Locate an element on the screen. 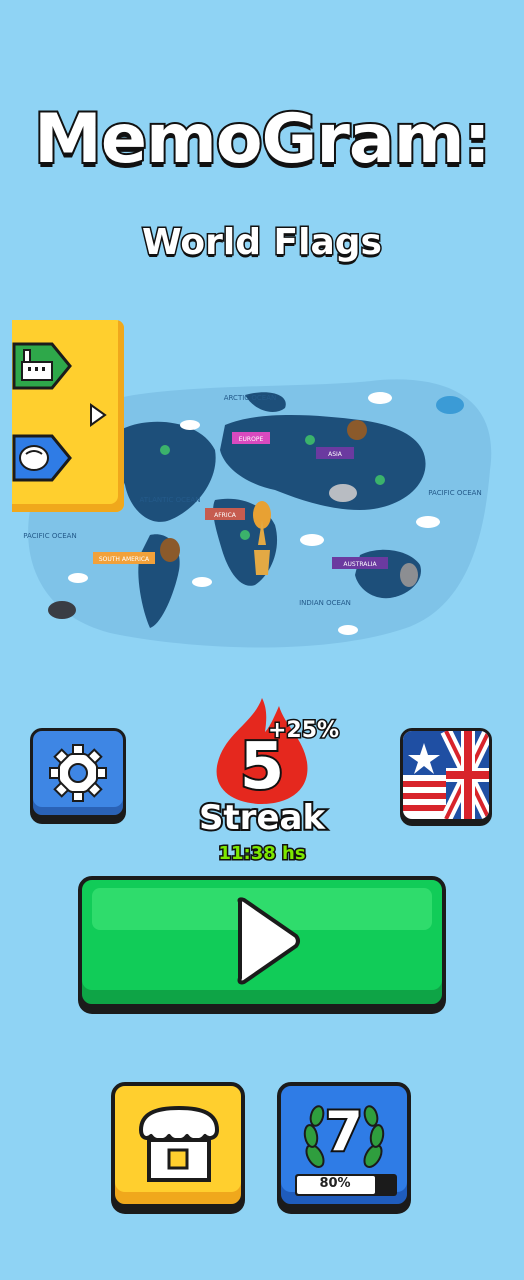  shop-icon is located at coordinates (179, 1144).